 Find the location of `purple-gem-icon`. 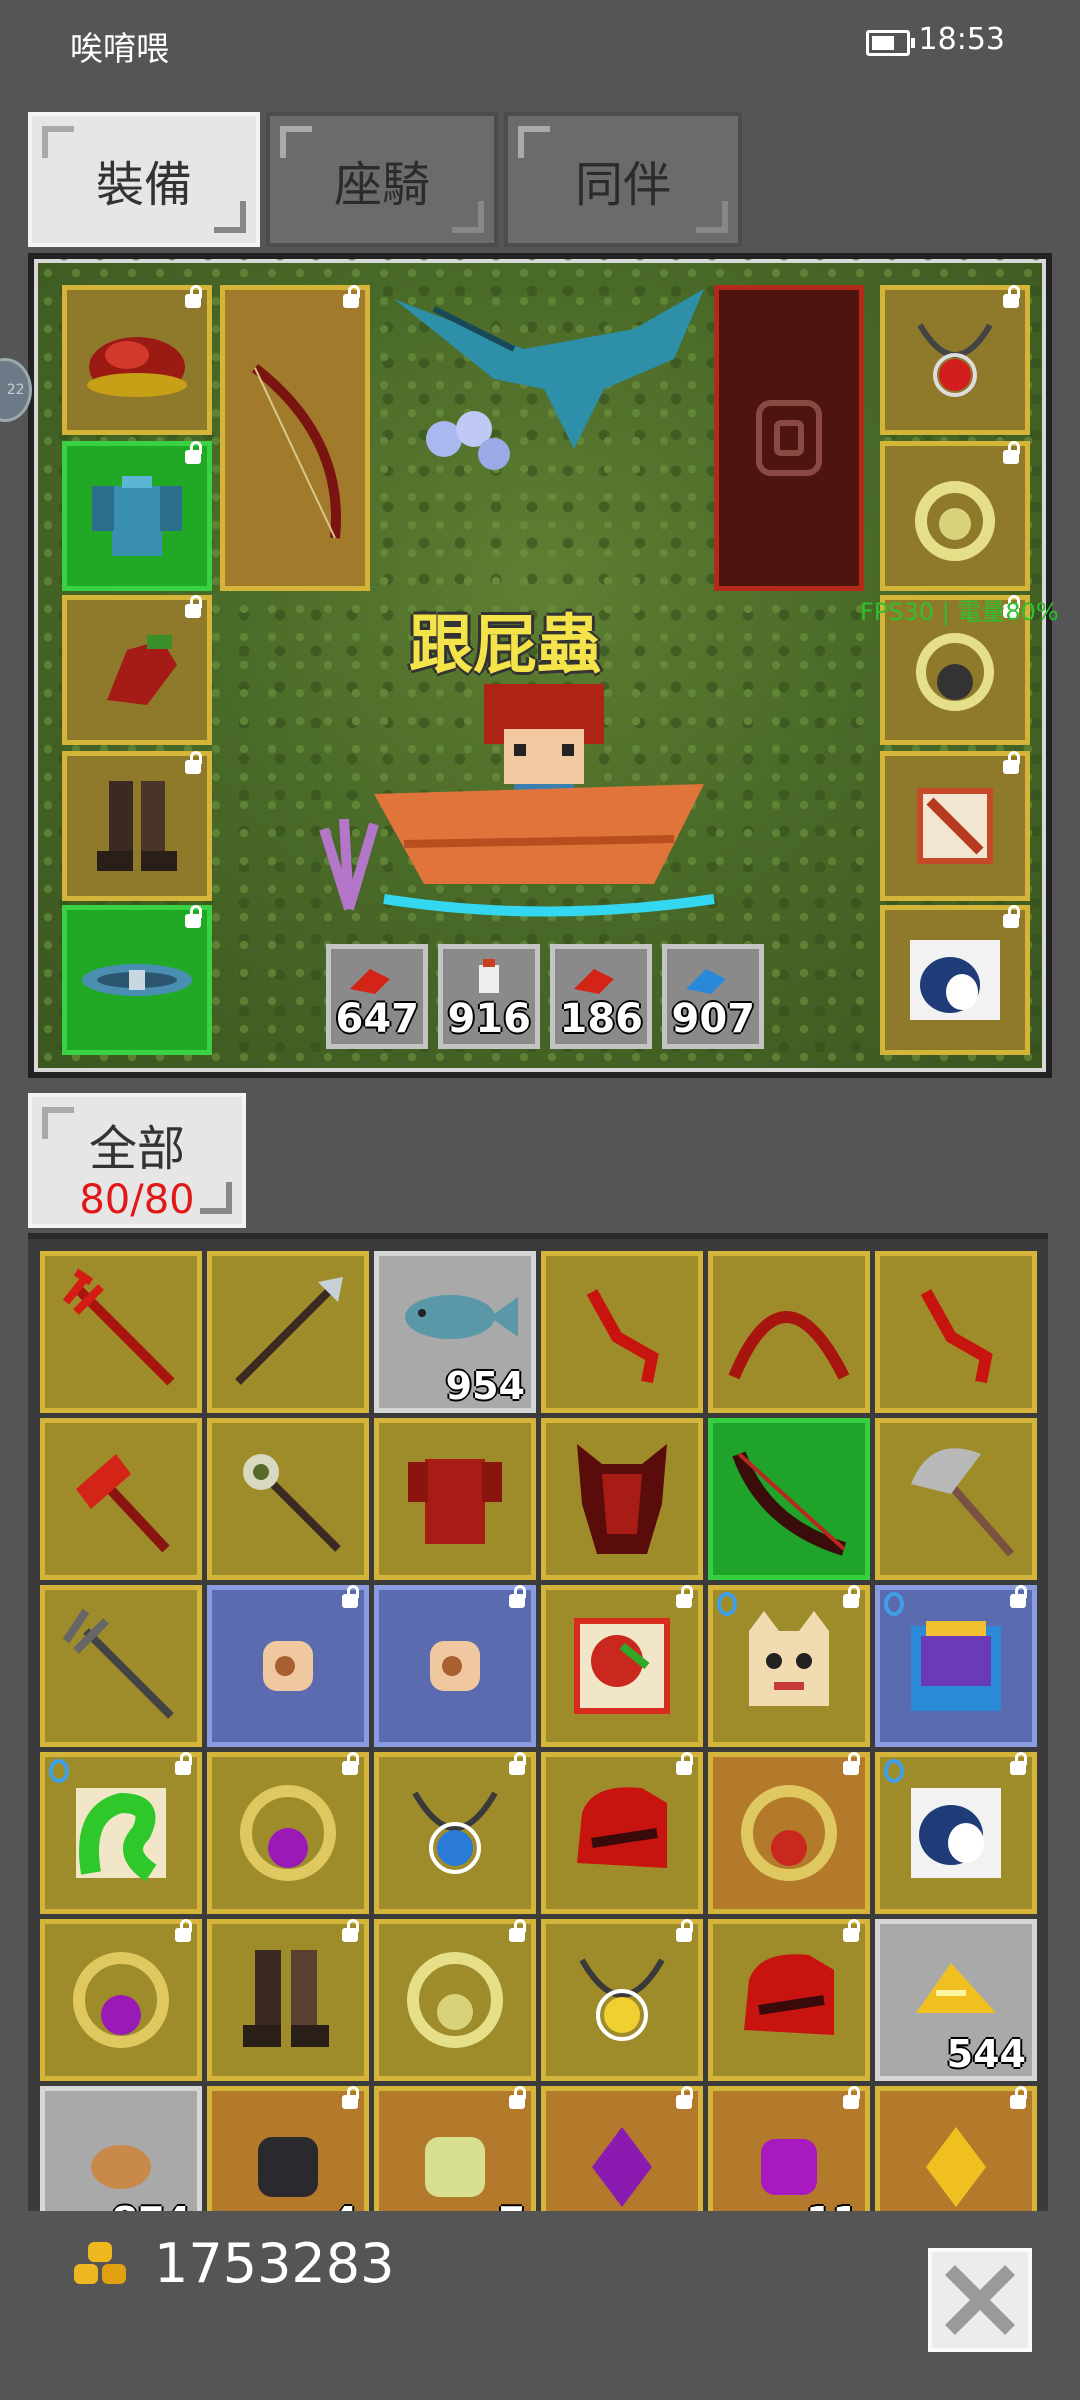

purple-gem-icon is located at coordinates (789, 2167).